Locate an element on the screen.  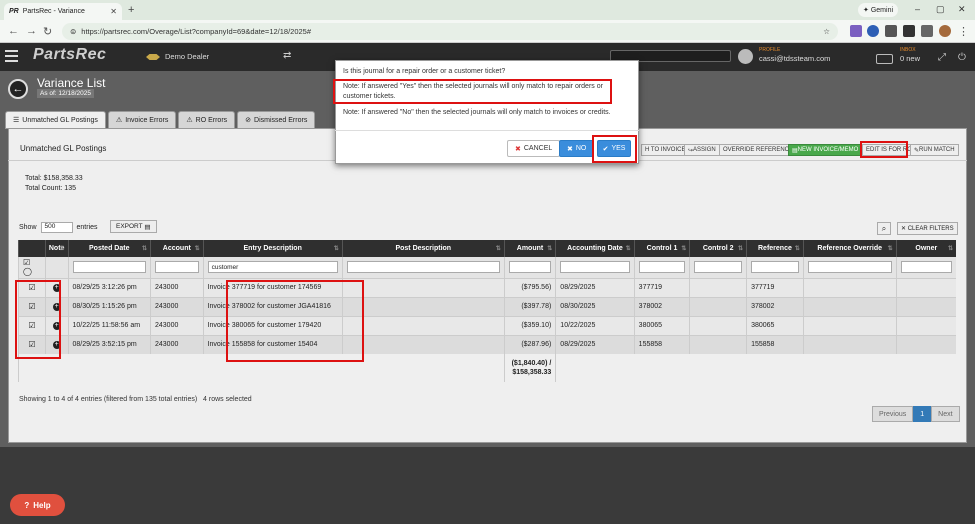
col-entry-description: Entry Description ⇅ is located at coordinates (272, 248).